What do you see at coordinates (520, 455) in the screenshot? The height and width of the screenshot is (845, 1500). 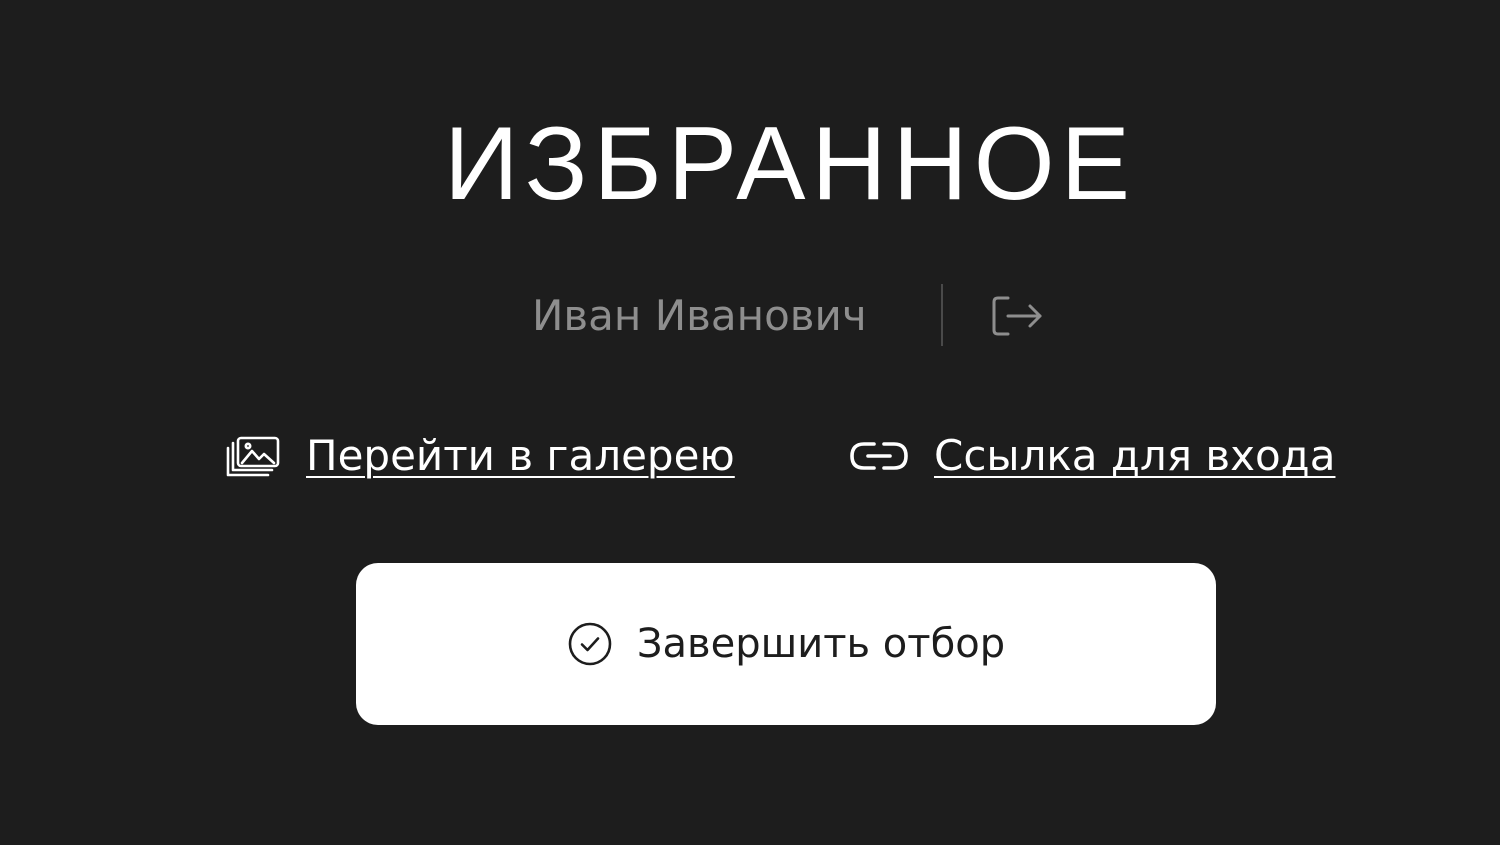 I see `gallery-link-label: Перейти в галерею` at bounding box center [520, 455].